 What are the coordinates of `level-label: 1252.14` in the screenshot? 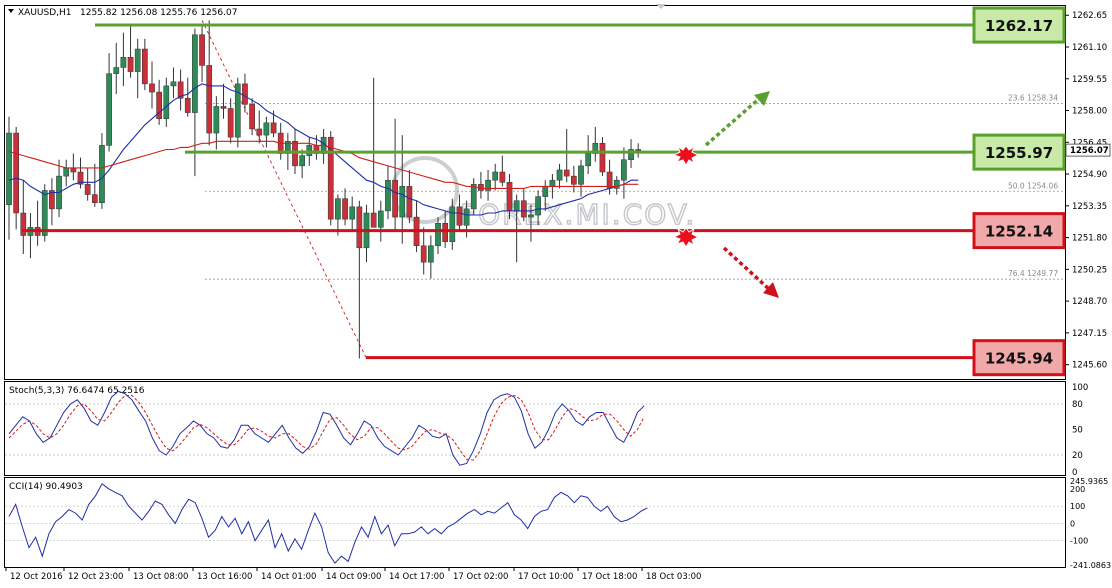 It's located at (1019, 232).